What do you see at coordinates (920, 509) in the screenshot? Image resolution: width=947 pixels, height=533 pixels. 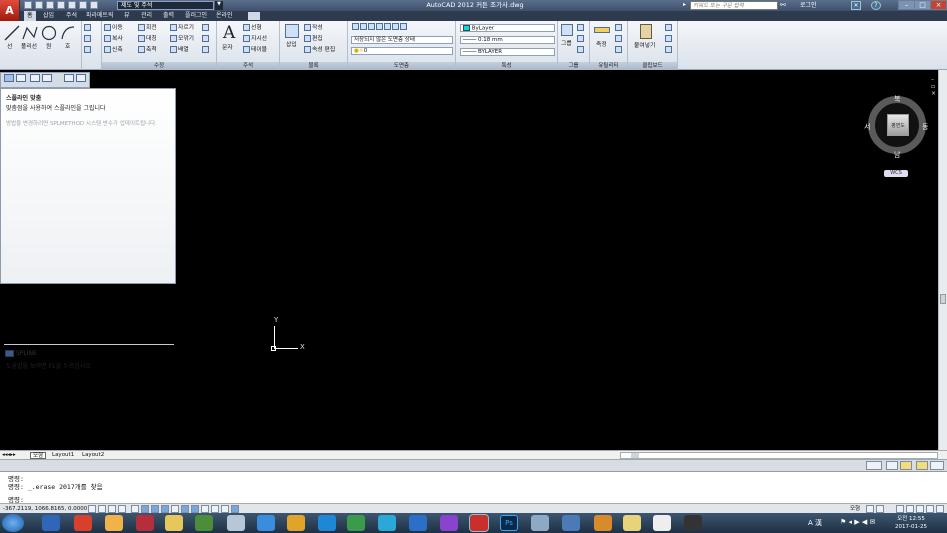 I see `steering-wheel-icon` at bounding box center [920, 509].